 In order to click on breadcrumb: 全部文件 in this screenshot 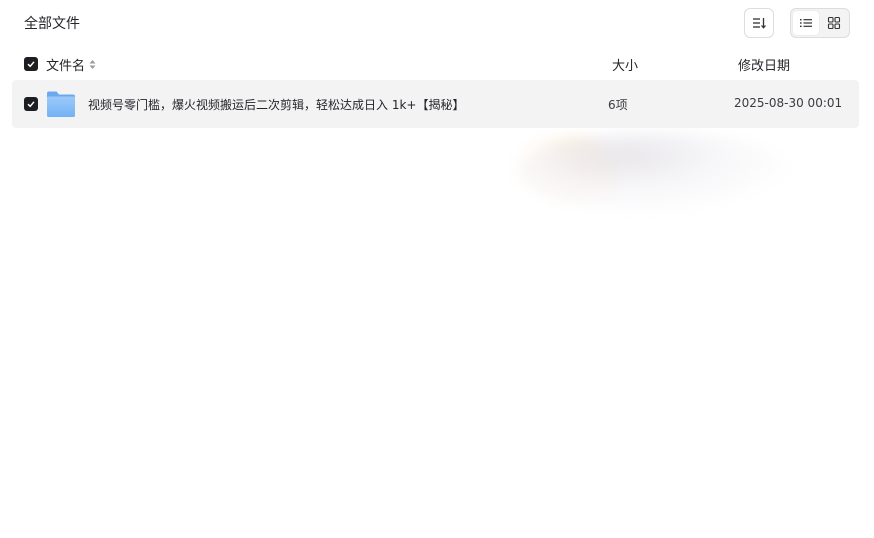, I will do `click(52, 24)`.